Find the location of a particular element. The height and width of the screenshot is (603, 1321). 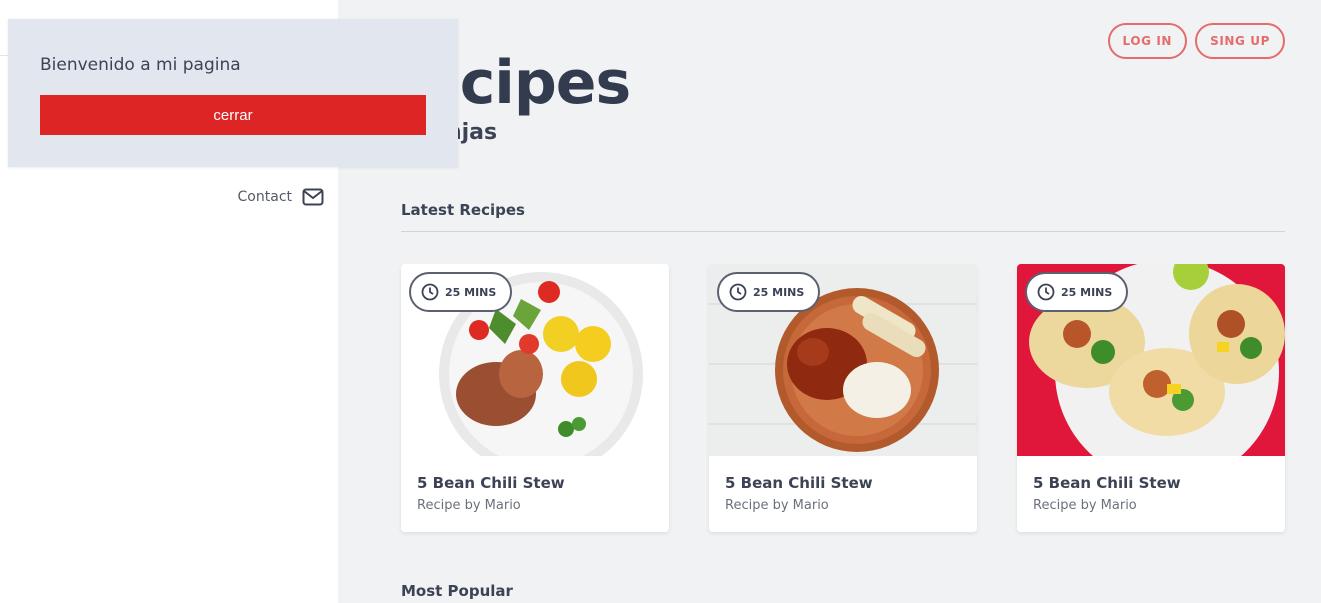

welcome-message: Bienvenido a mi pagina is located at coordinates (140, 65).